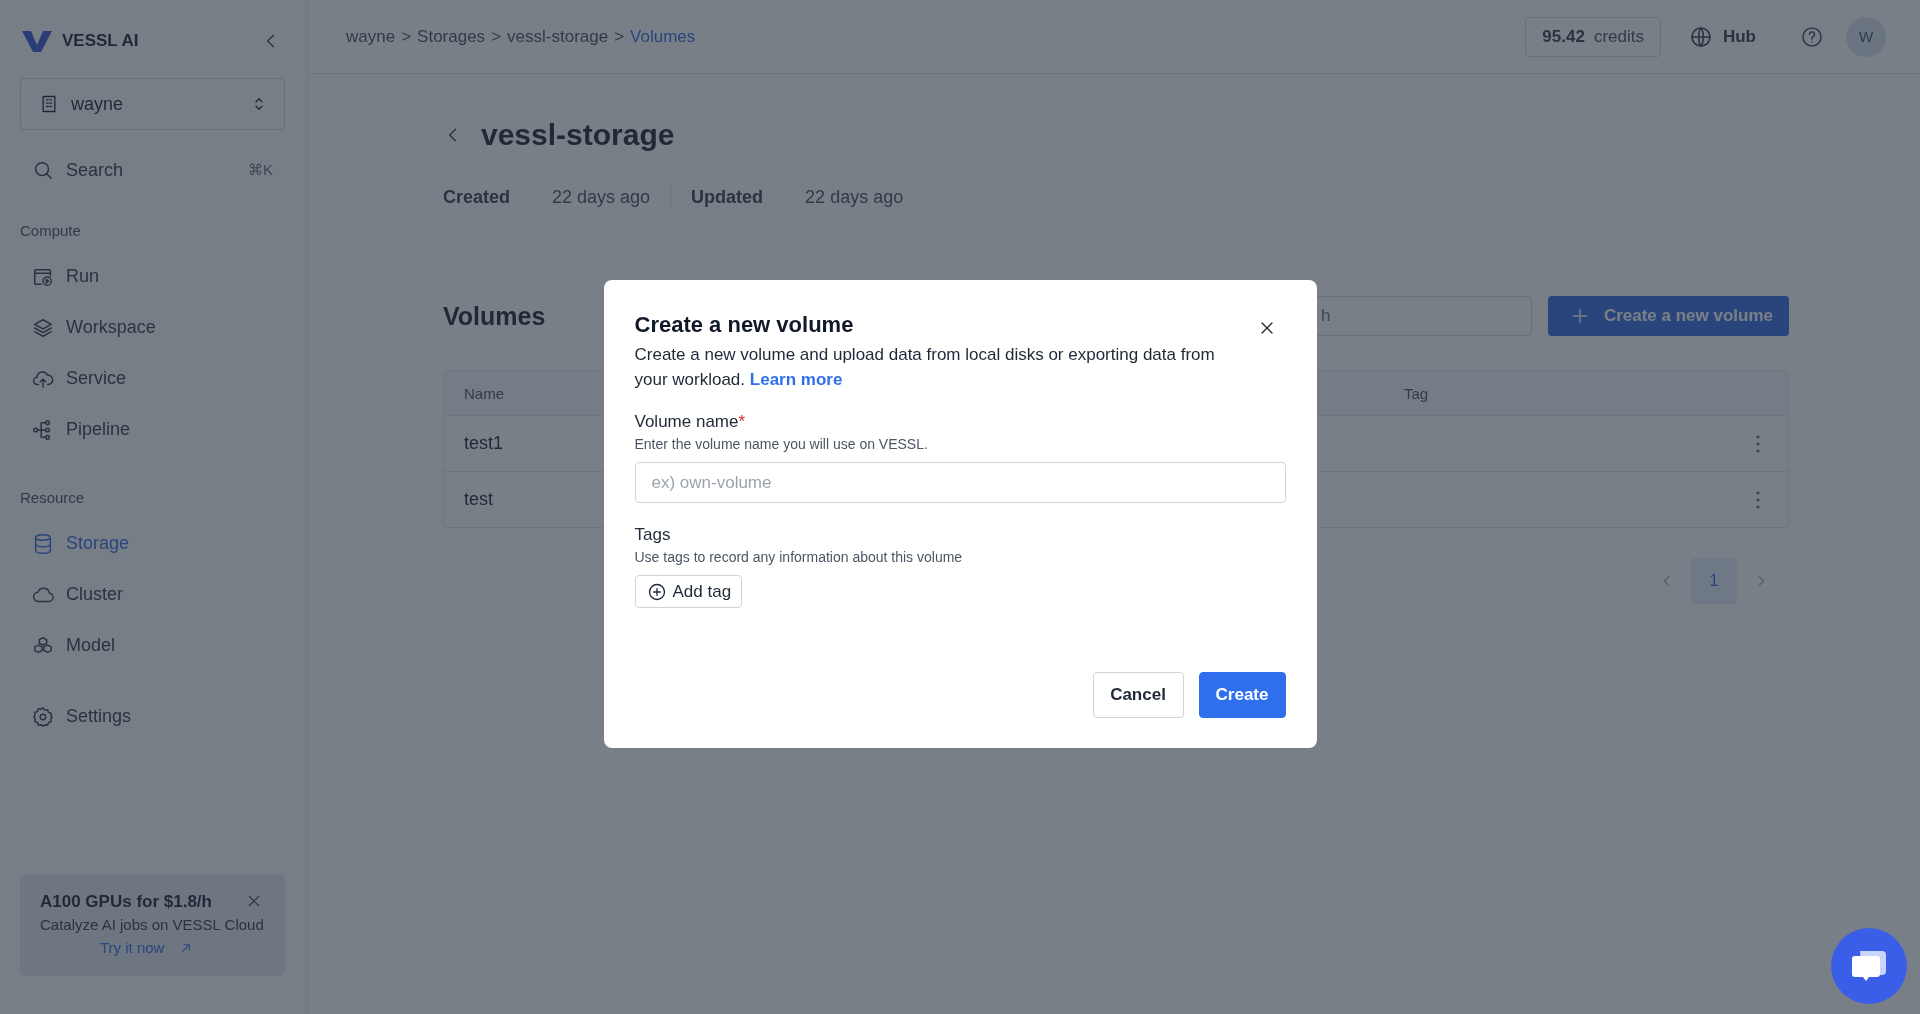 The width and height of the screenshot is (1920, 1014). I want to click on field-hint: Enter the volume name you will use on VESSL., so click(781, 444).